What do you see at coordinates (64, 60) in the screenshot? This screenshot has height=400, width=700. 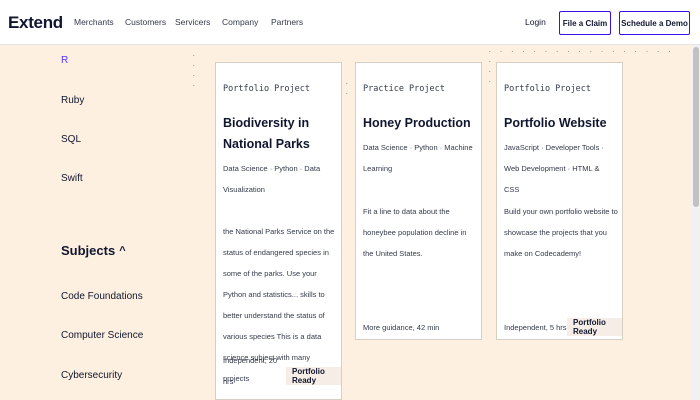 I see `sidebar-item-r: R` at bounding box center [64, 60].